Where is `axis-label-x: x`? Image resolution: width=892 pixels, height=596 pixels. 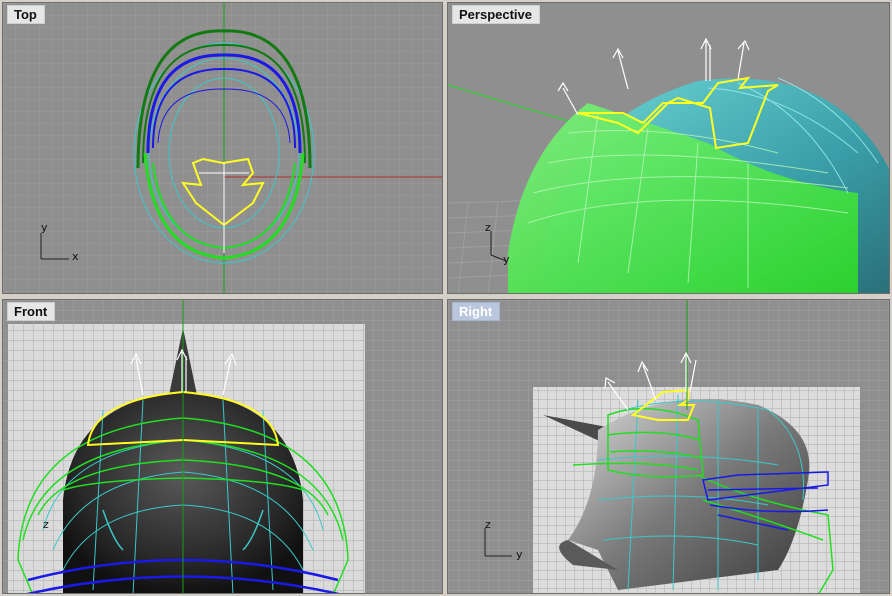
axis-label-x: x is located at coordinates (75, 256).